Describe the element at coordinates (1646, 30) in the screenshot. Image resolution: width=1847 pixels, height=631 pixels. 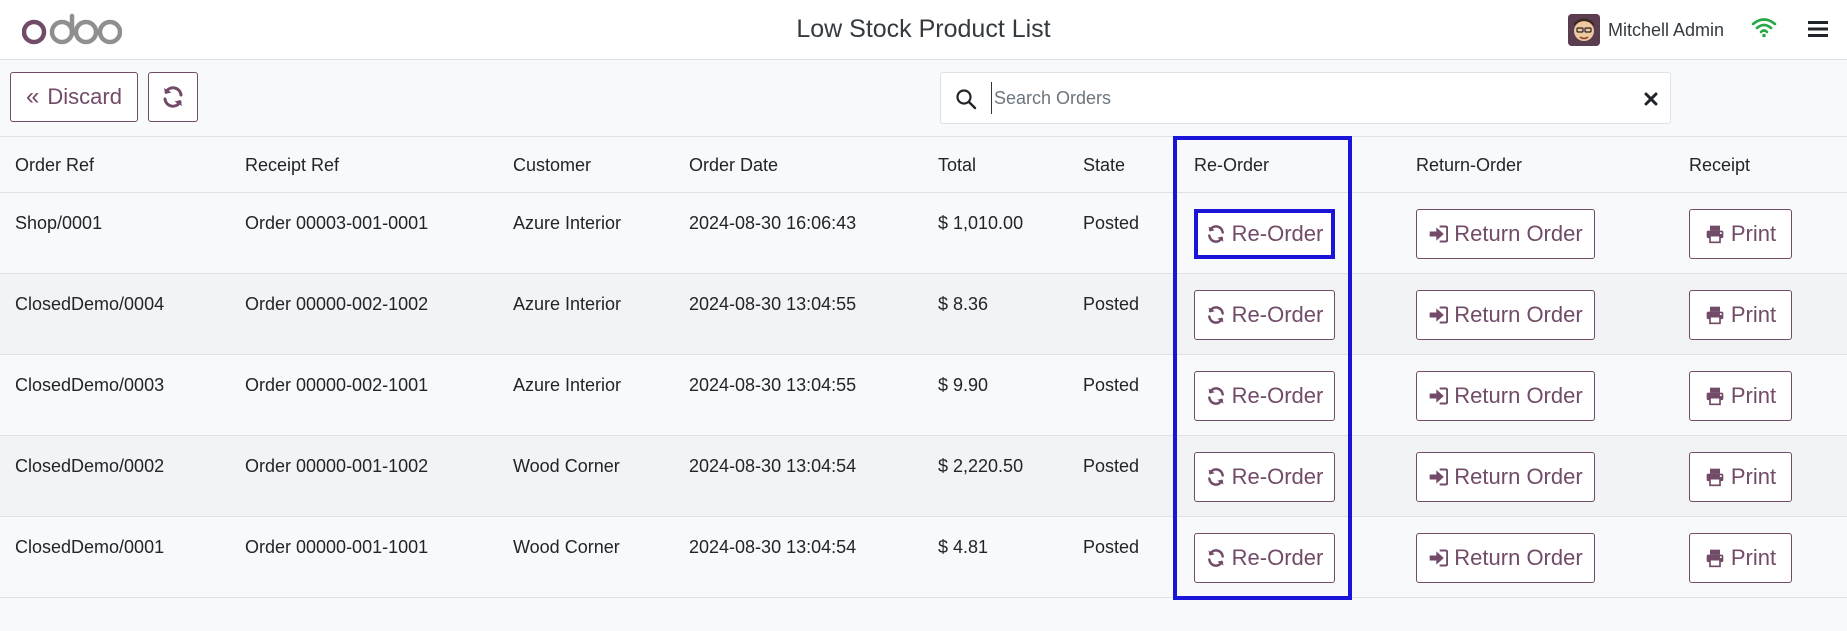
I see `user-menu: Mitchell Admin` at that location.